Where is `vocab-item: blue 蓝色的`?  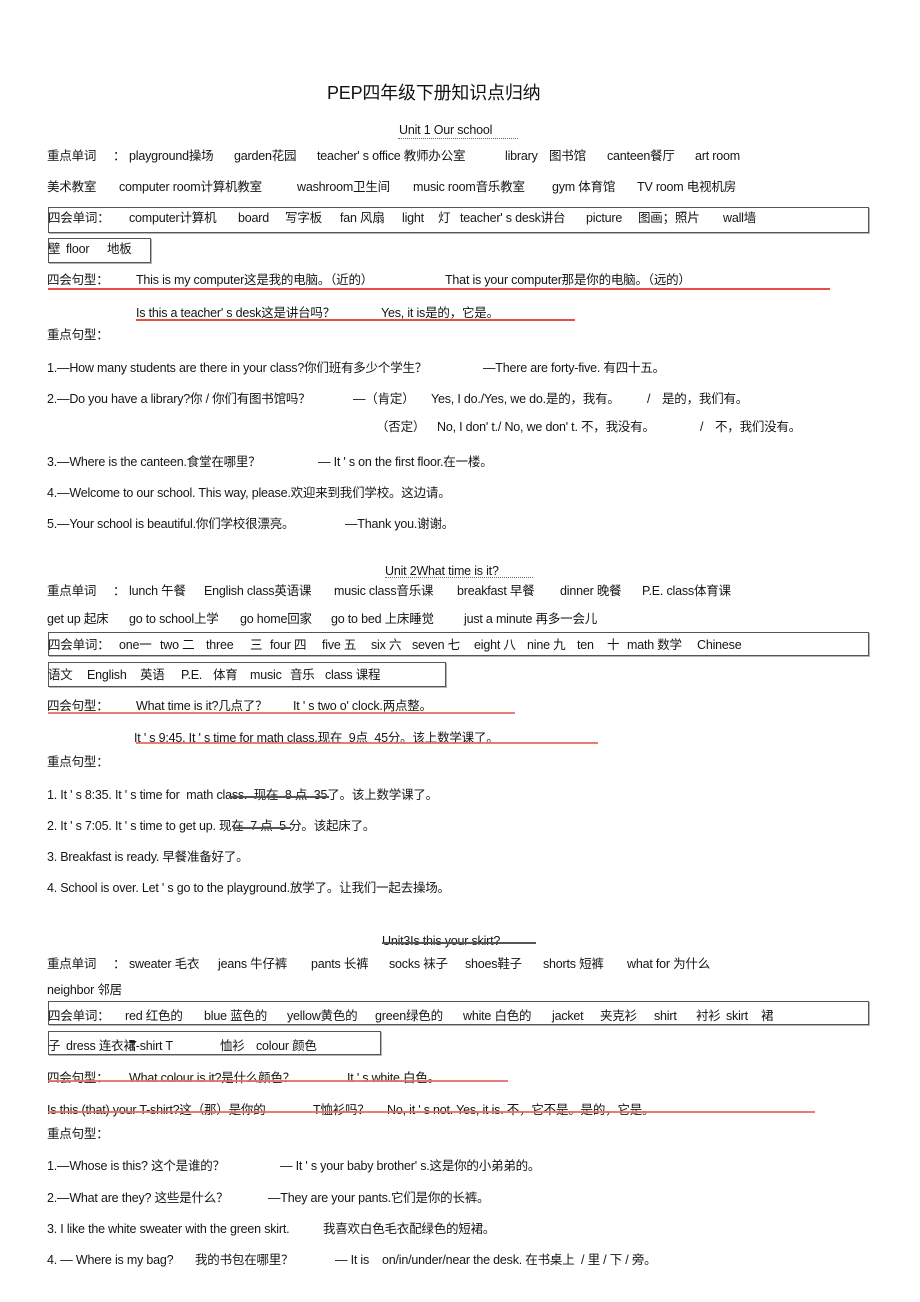 vocab-item: blue 蓝色的 is located at coordinates (236, 1016).